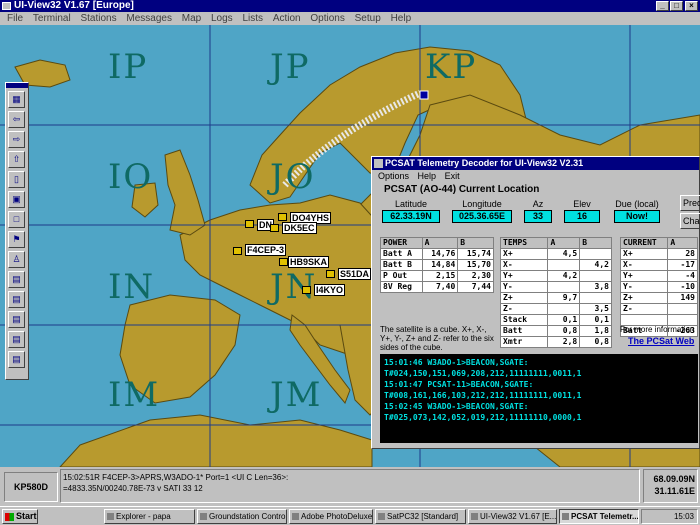 The image size is (700, 525). What do you see at coordinates (299, 228) in the screenshot?
I see `station-label-dk5ec: DK5EC` at bounding box center [299, 228].